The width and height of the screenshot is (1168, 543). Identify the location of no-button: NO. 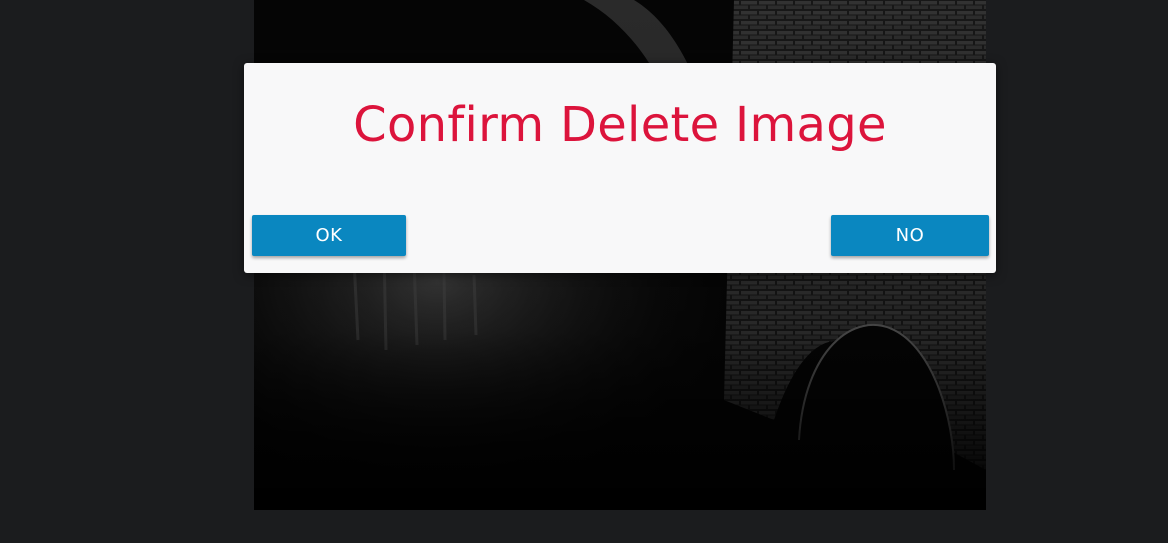
(910, 235).